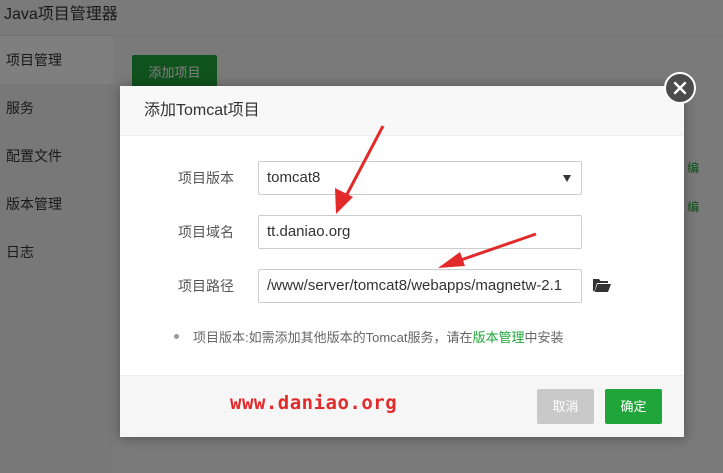  I want to click on version-label: 项目版本, so click(206, 178).